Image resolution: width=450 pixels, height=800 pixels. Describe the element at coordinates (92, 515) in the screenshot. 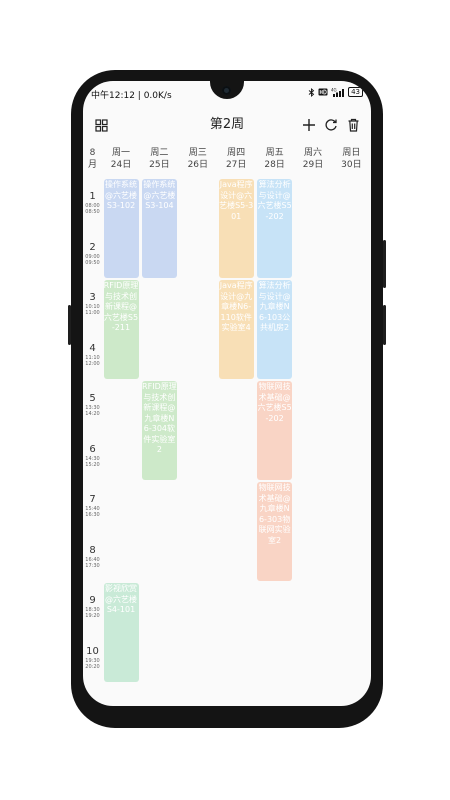

I see `period-end: 16:30` at that location.